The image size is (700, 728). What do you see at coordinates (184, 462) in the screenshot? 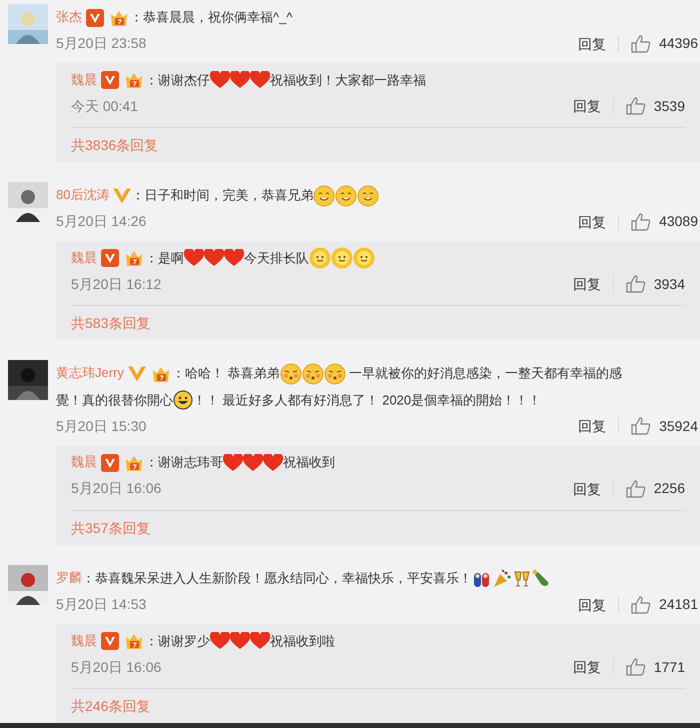
I see `comment-text: ：谢谢志玮哥` at bounding box center [184, 462].